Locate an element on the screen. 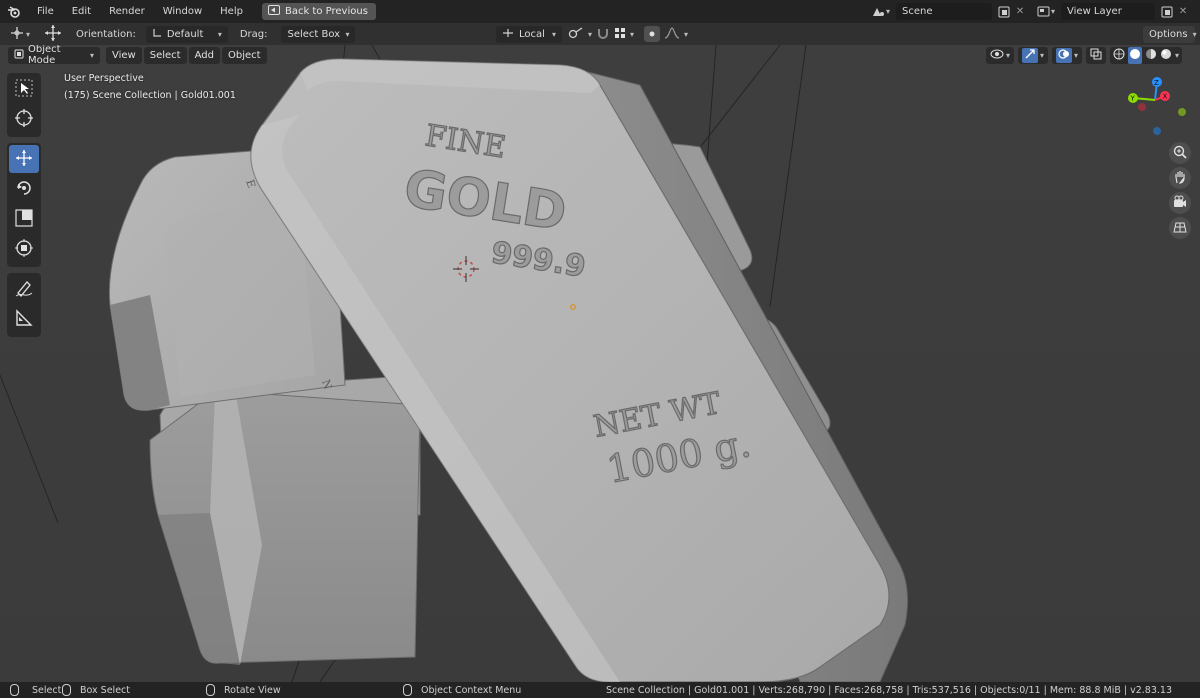  new-view-layer-icon is located at coordinates (1167, 12).